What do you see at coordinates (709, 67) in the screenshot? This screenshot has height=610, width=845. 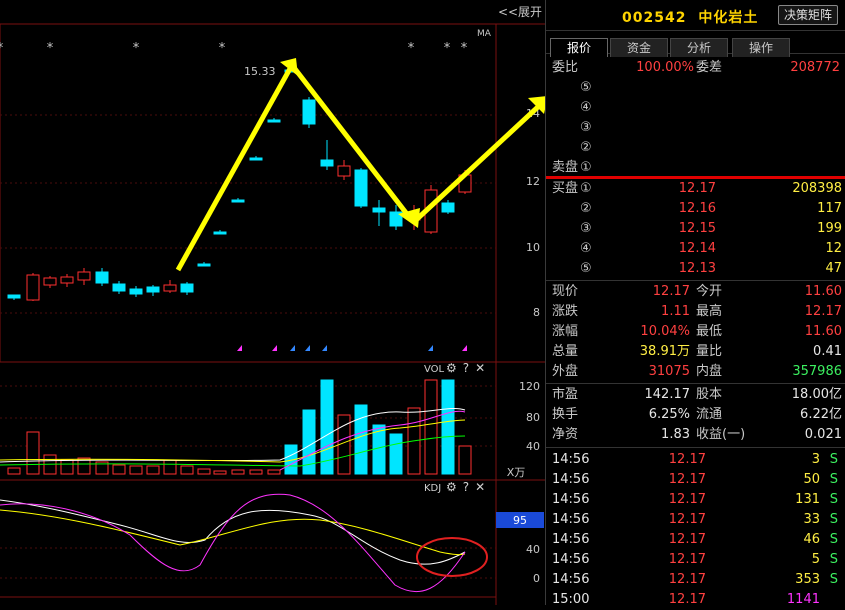 I see `commission-diff-label: 委差` at bounding box center [709, 67].